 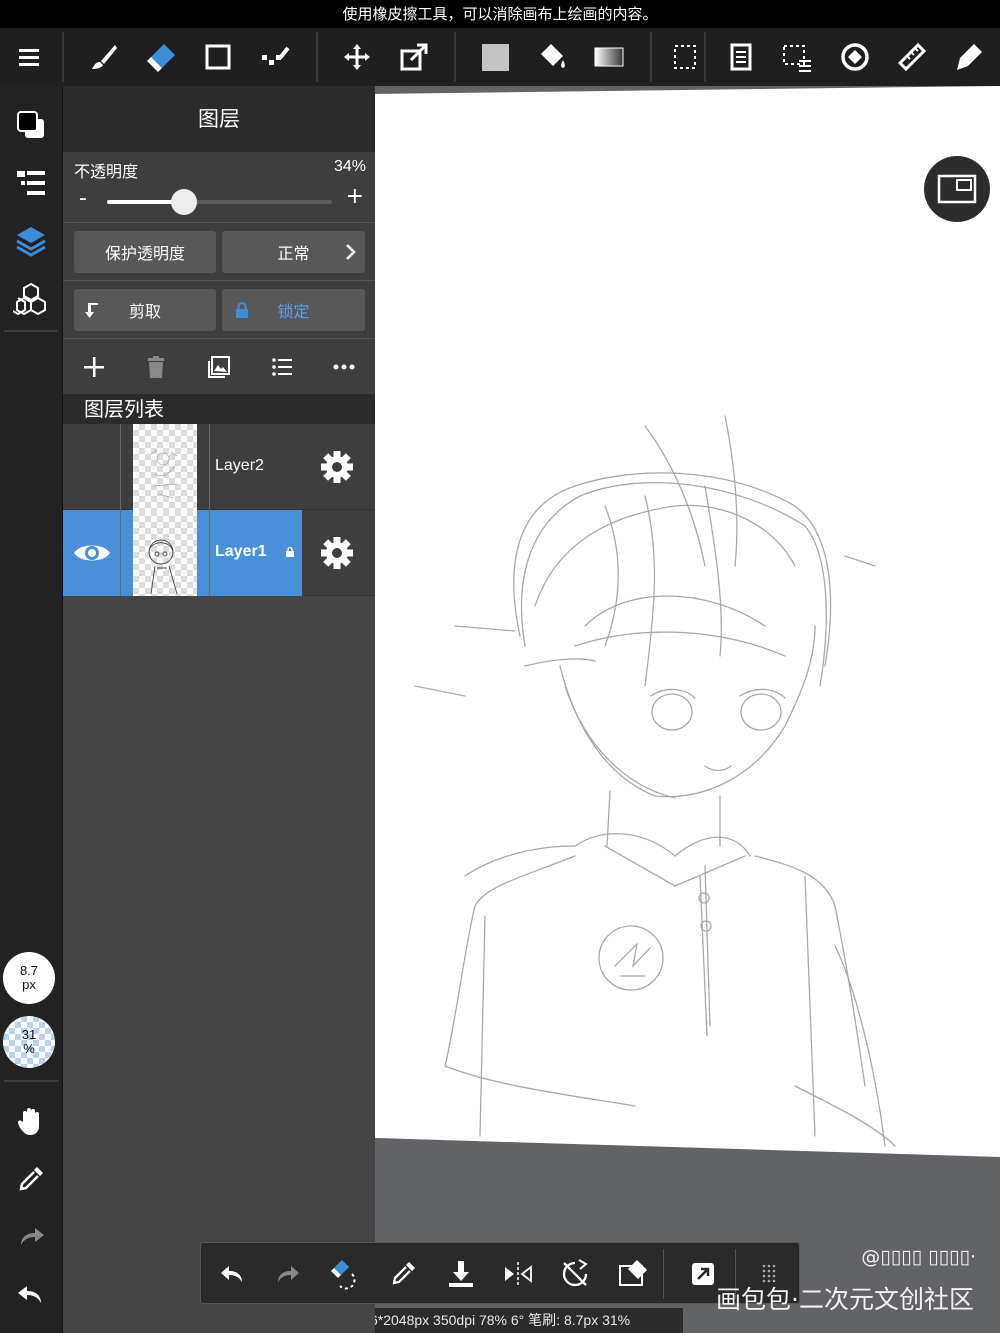 I want to click on hand-icon, so click(x=31, y=1121).